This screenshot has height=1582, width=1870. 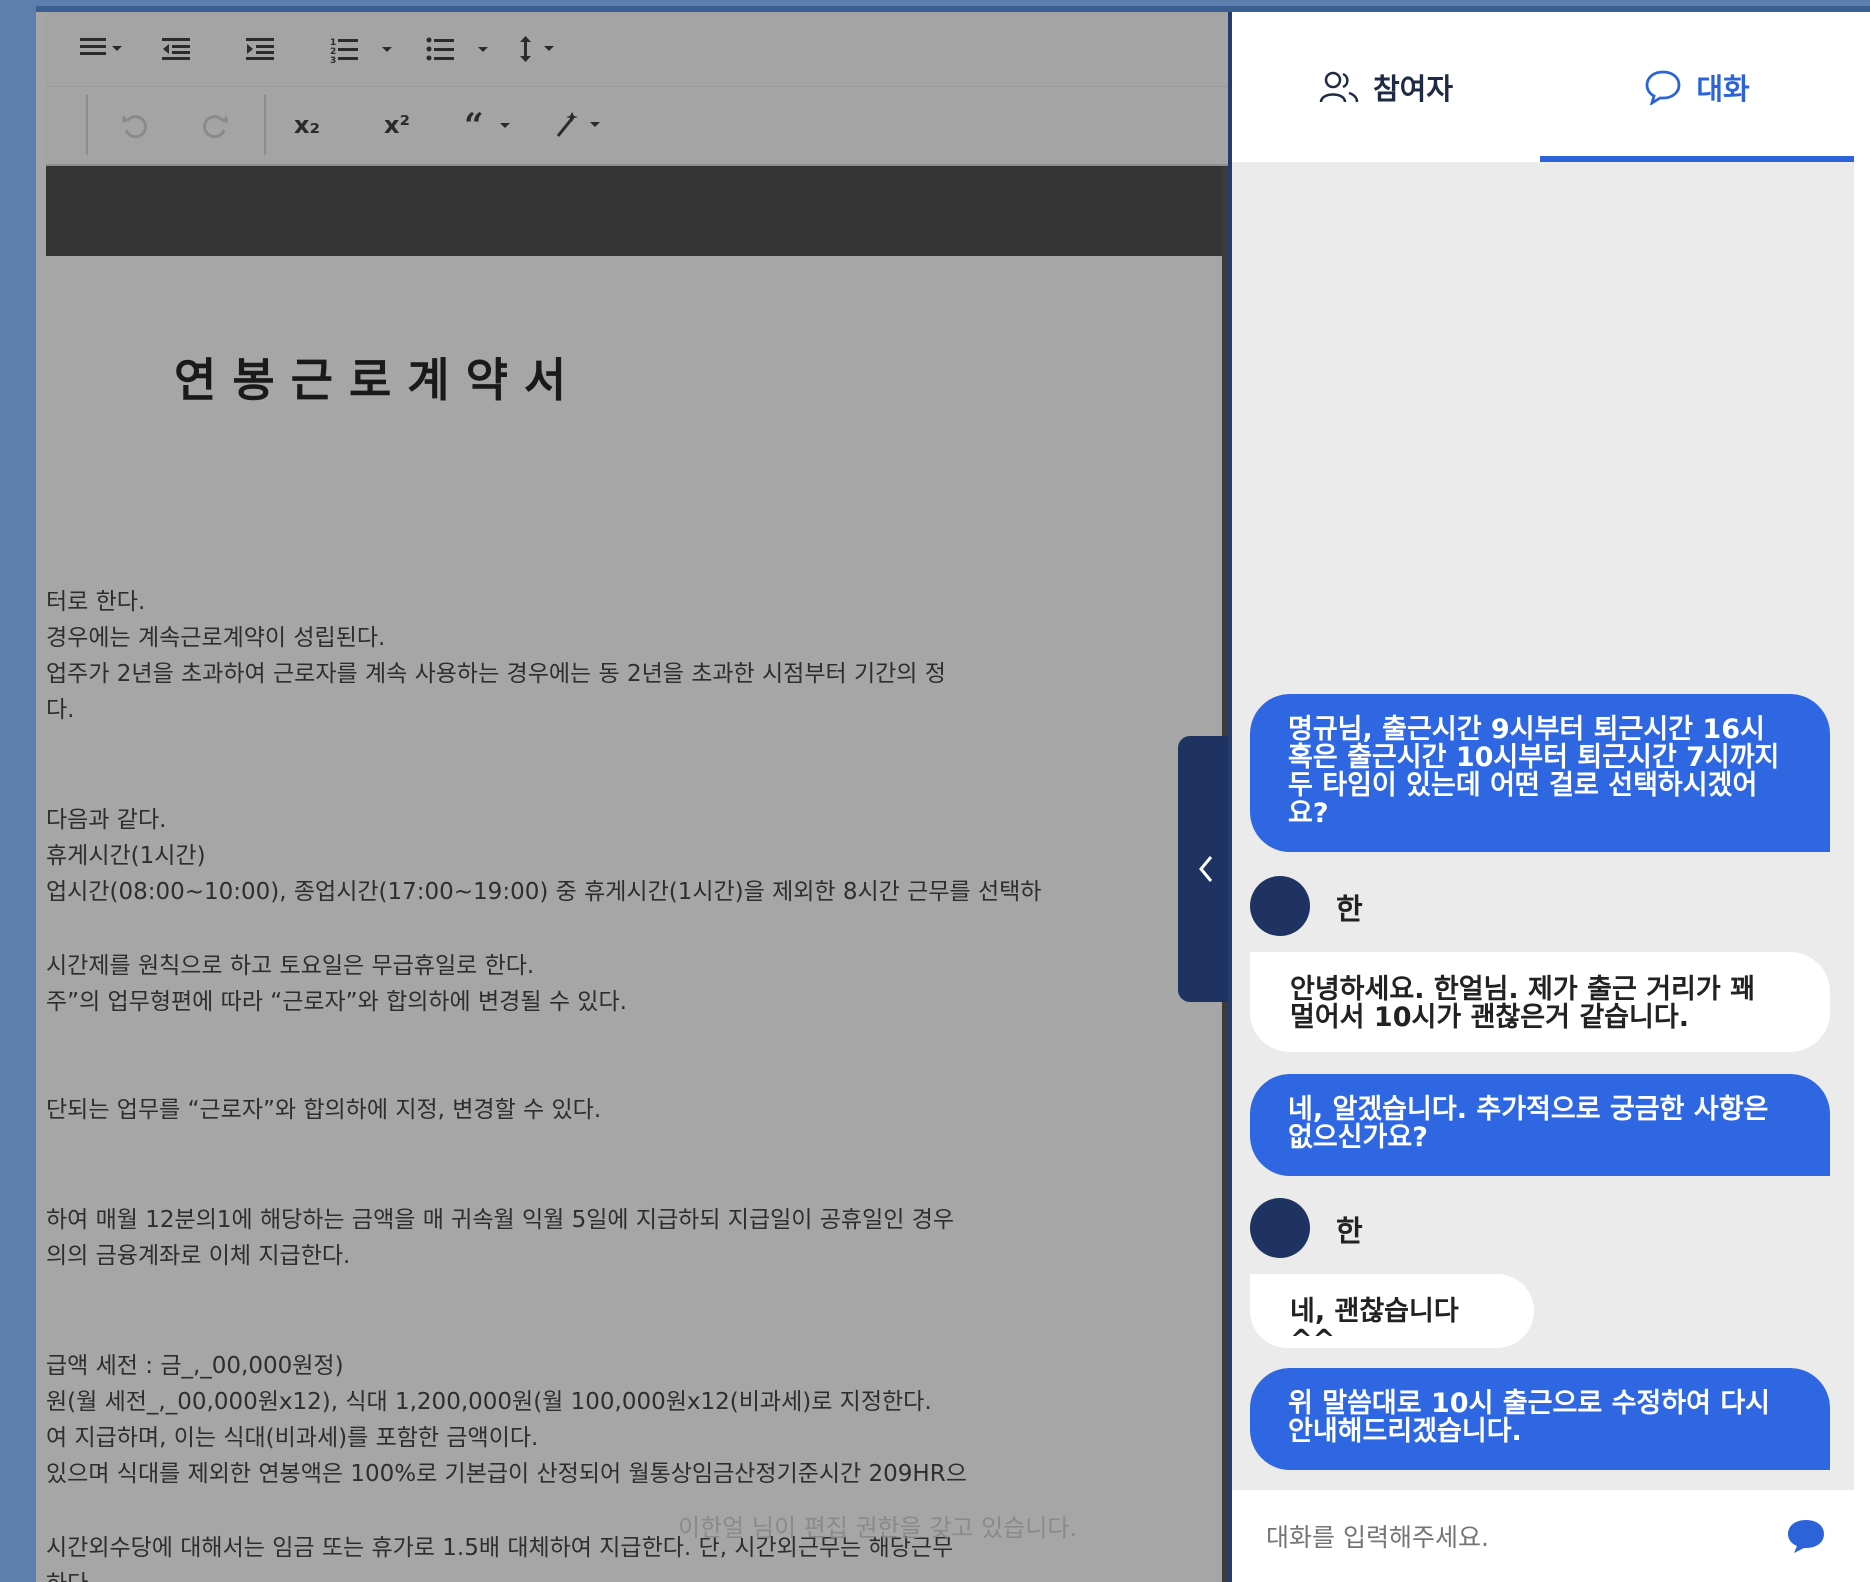 I want to click on document-line: 다음과 같다., so click(x=106, y=820).